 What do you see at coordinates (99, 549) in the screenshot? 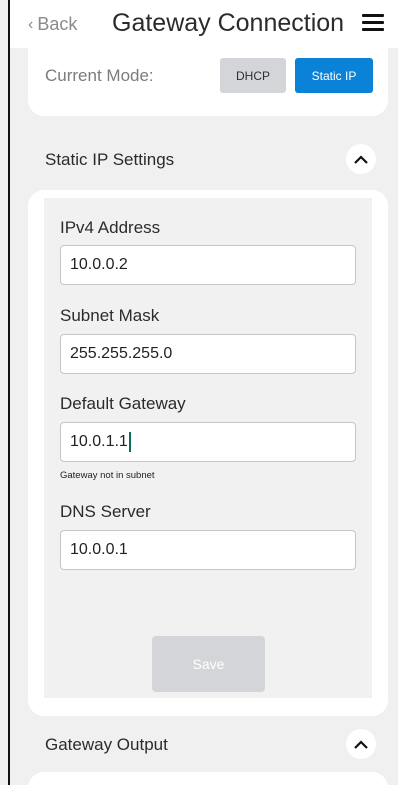
I see `dns-server-value: 10.0.0.1` at bounding box center [99, 549].